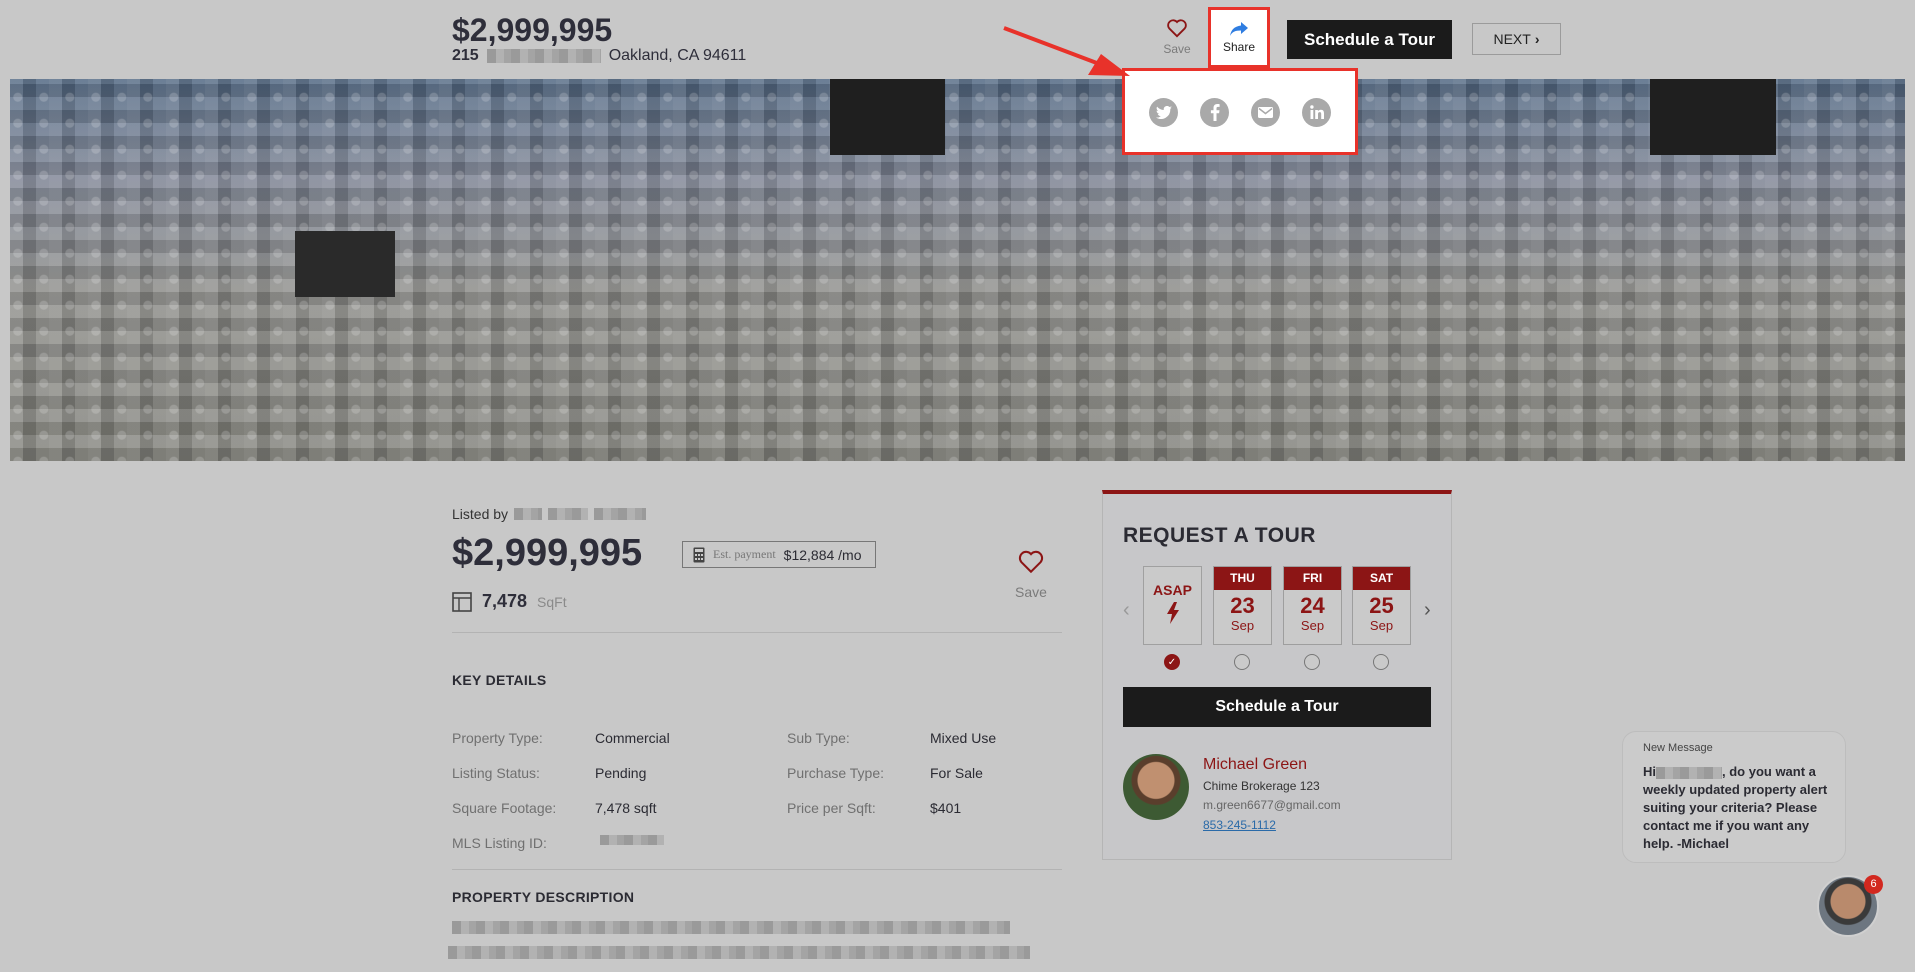 The image size is (1915, 972). I want to click on agent-company: Chime Brokerage 123, so click(1261, 786).